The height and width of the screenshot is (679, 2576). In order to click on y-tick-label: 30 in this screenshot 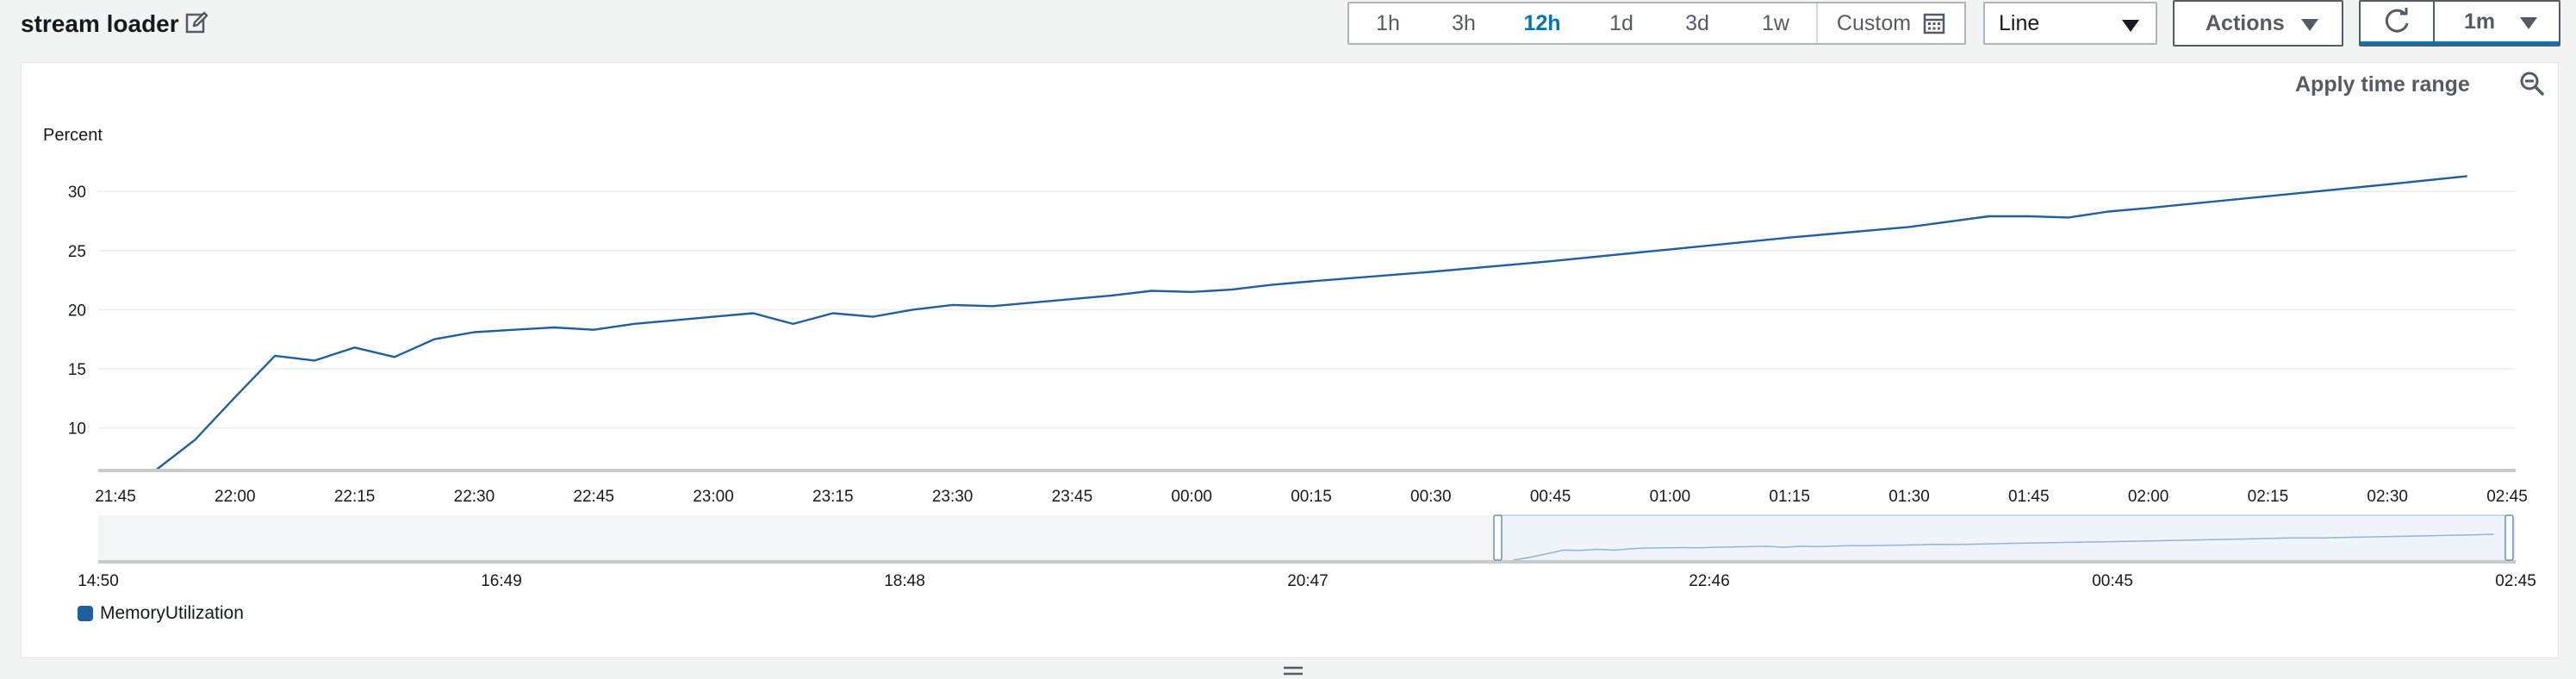, I will do `click(77, 193)`.